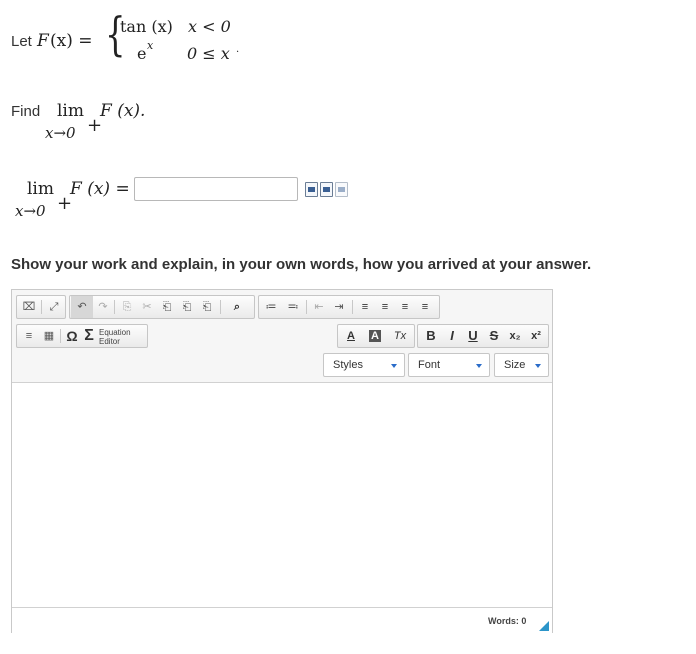 The image size is (696, 654). I want to click on paste-icon: ⎗, so click(167, 307).